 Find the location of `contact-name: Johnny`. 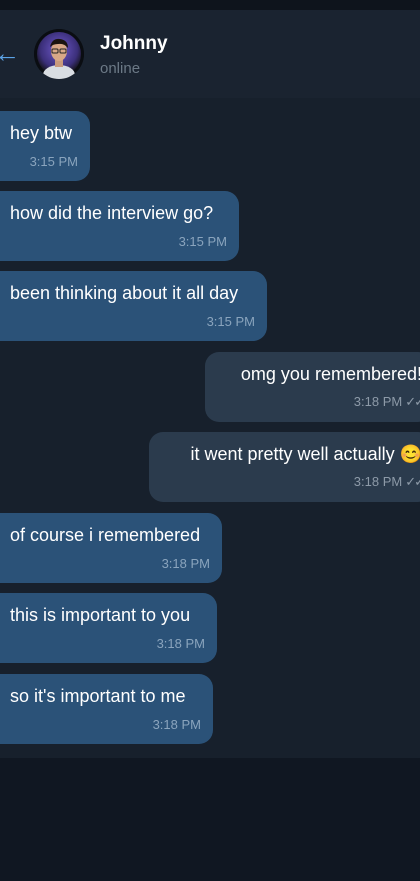

contact-name: Johnny is located at coordinates (134, 44).